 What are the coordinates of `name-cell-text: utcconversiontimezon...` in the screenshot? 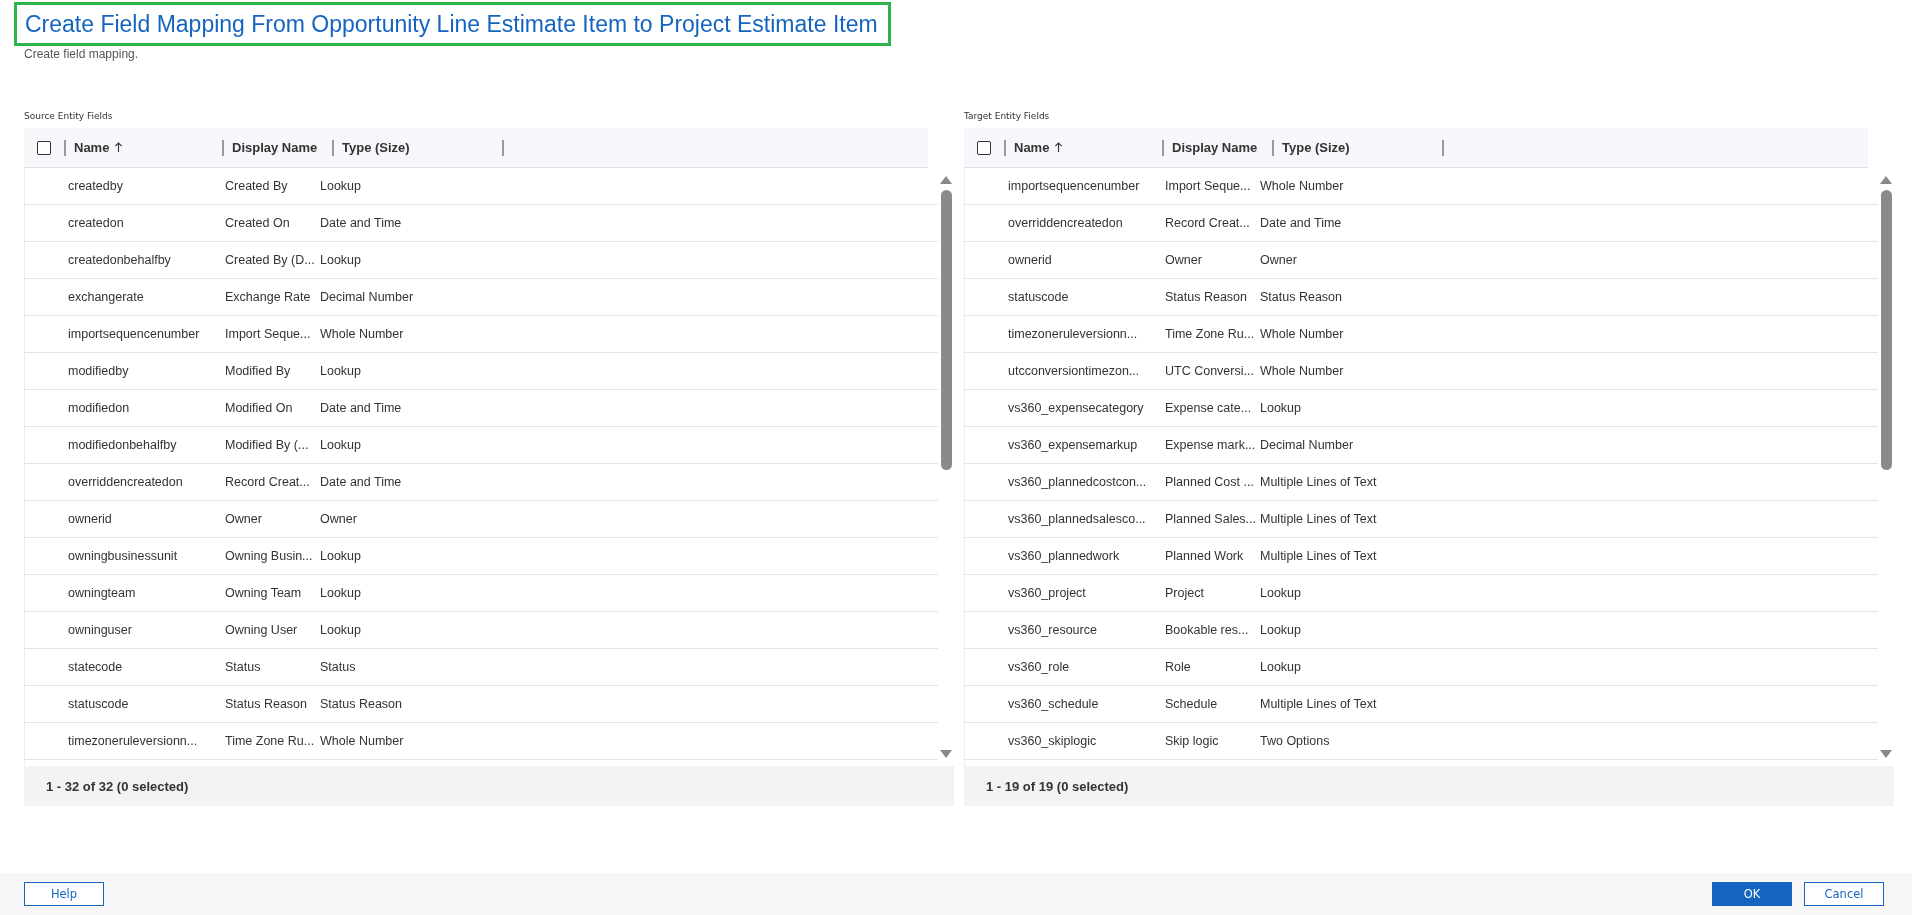 It's located at (1074, 371).